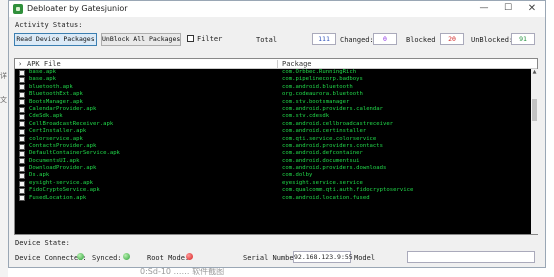  I want to click on background-panel: 详 文, so click(4, 138).